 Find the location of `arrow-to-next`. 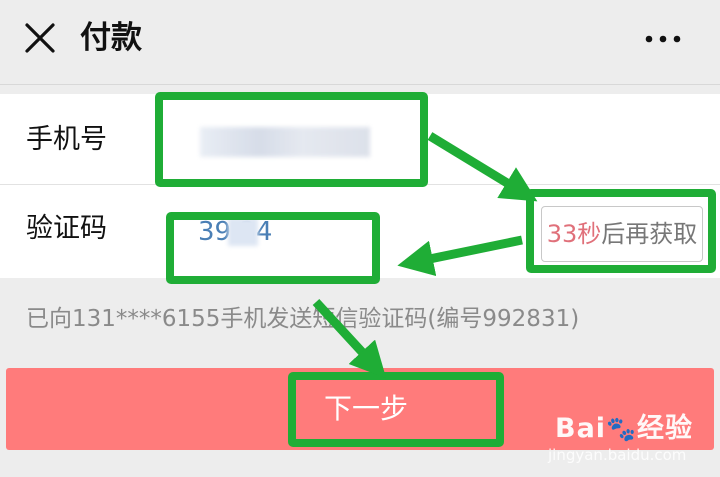

arrow-to-next is located at coordinates (349, 338).